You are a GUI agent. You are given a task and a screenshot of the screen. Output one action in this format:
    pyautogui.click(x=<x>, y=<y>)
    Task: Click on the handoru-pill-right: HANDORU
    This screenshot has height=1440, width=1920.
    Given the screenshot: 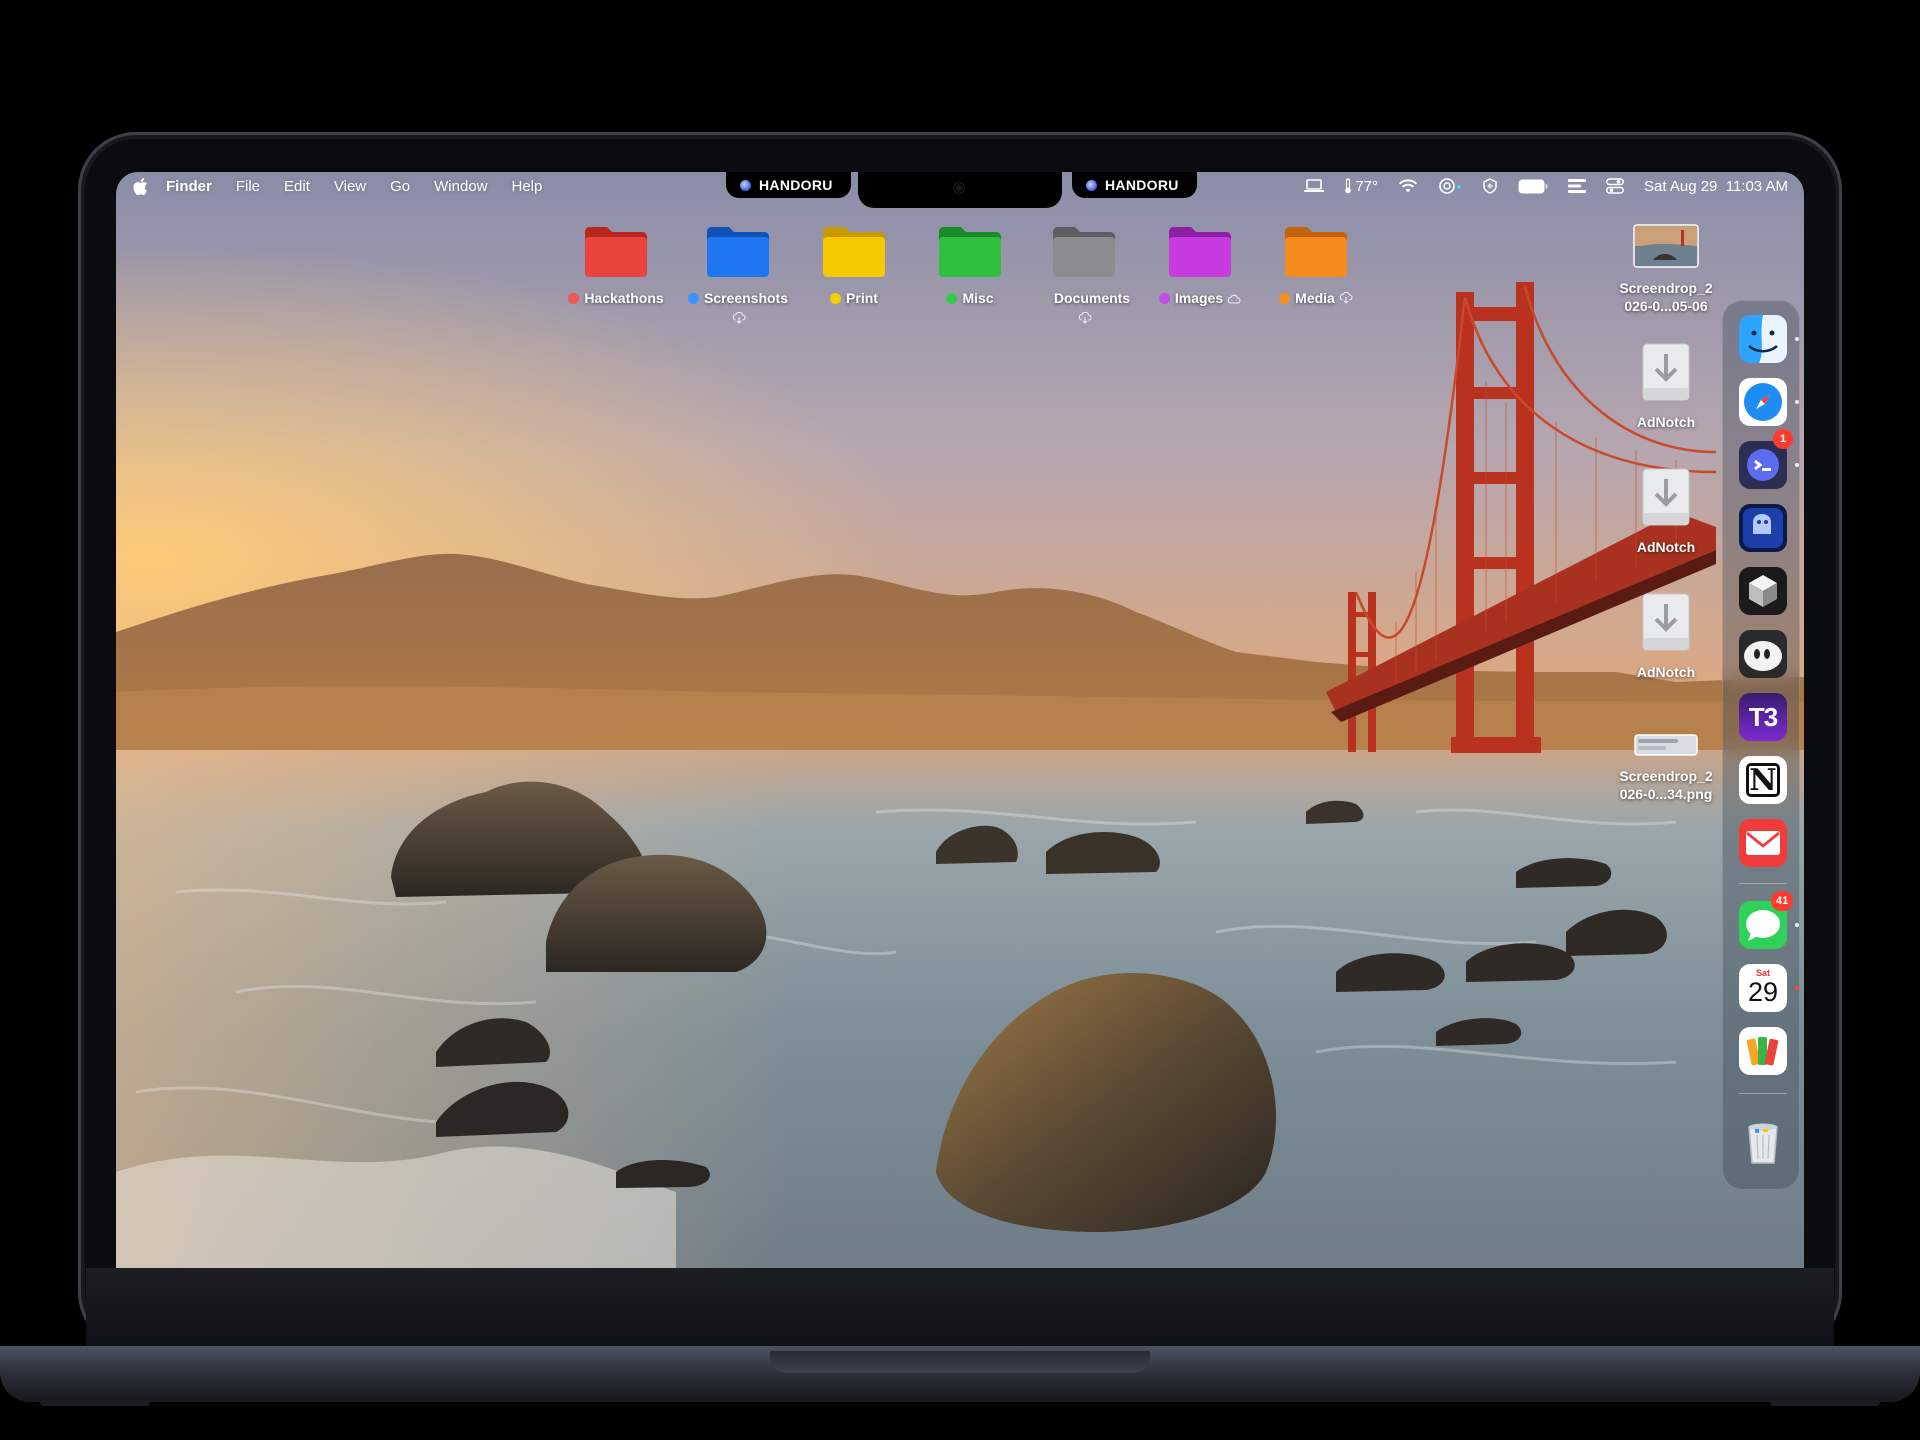 What is the action you would take?
    pyautogui.click(x=1134, y=185)
    